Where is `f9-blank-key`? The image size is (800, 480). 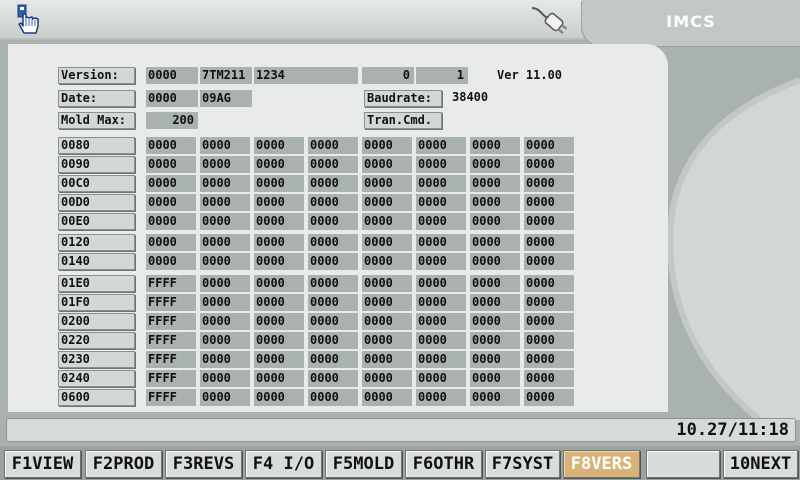 f9-blank-key is located at coordinates (683, 464).